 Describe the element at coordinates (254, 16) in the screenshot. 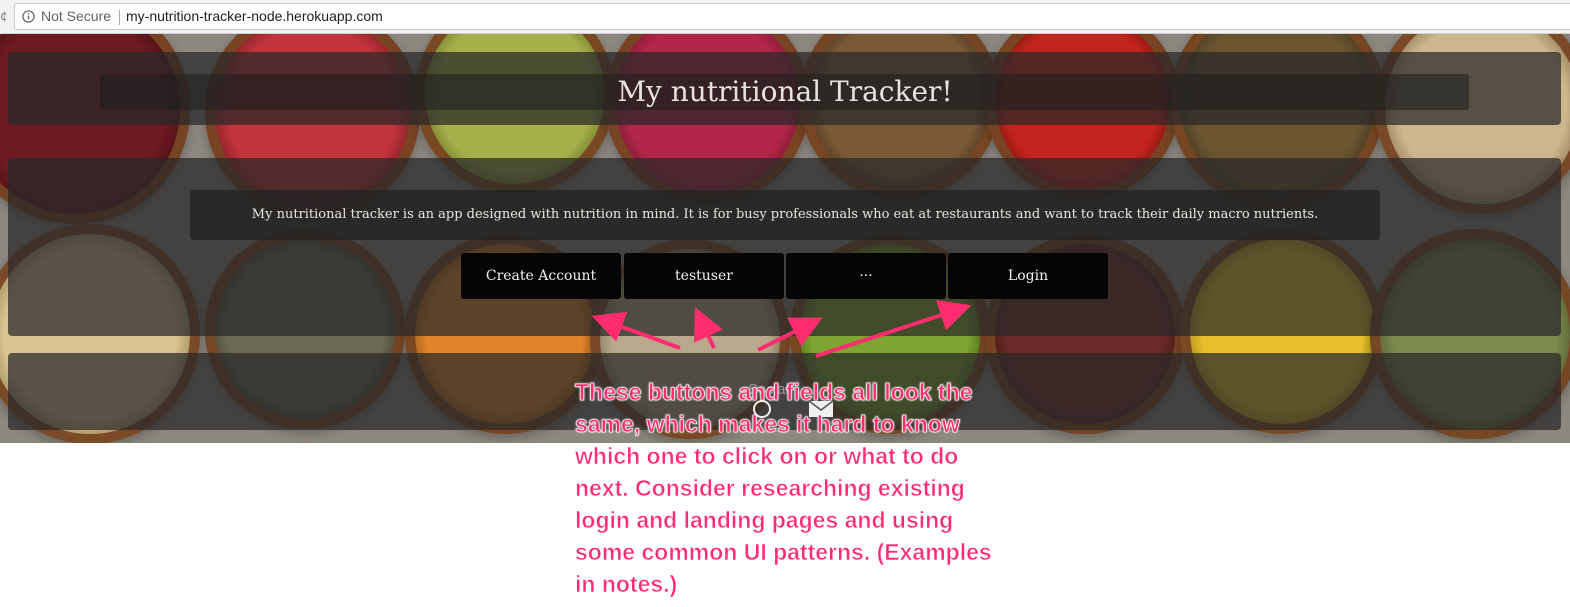

I see `url-text: my-nutrition-tracker-node.herokuapp.com` at that location.